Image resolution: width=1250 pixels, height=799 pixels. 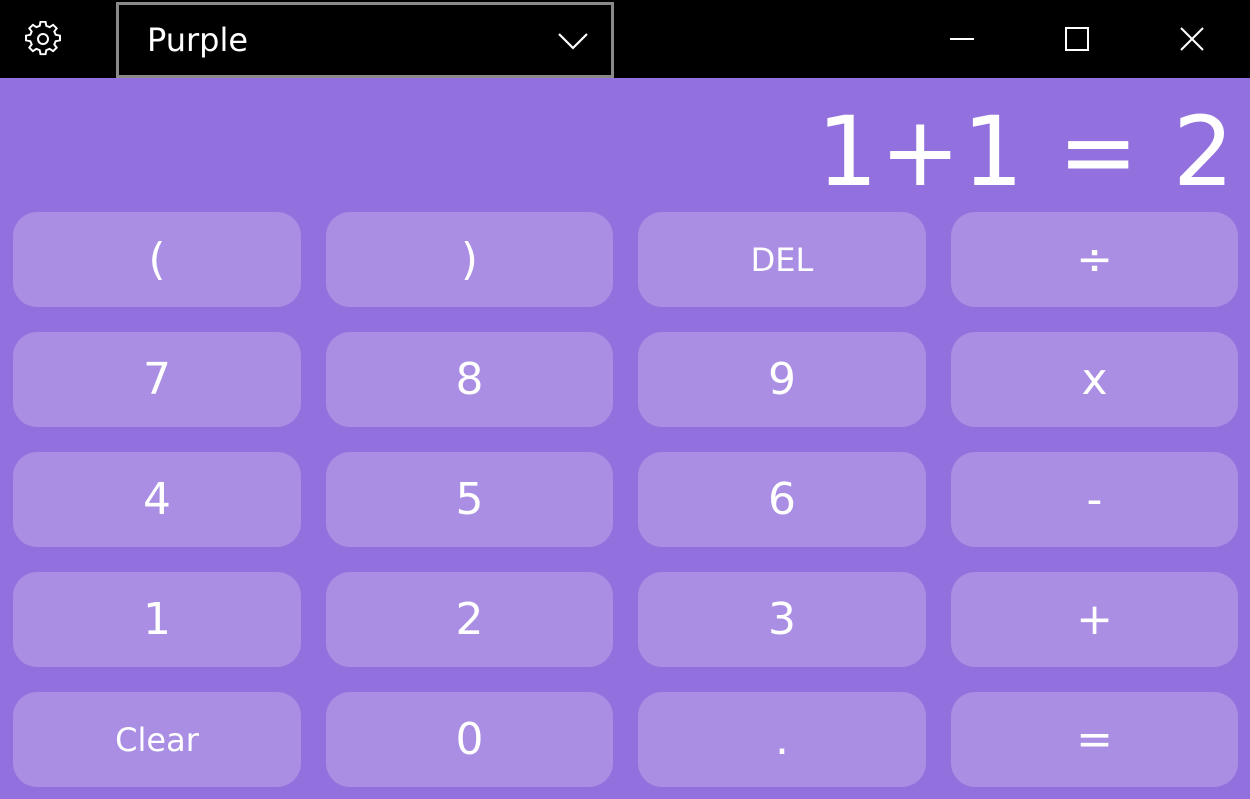 What do you see at coordinates (469, 259) in the screenshot?
I see `close-paren-key: )` at bounding box center [469, 259].